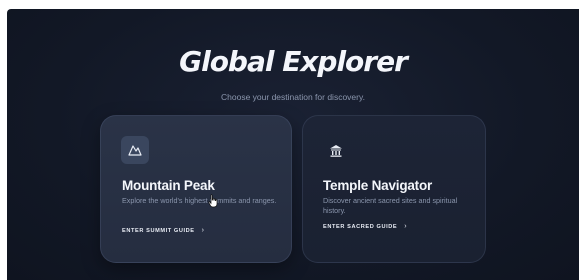 Image resolution: width=579 pixels, height=280 pixels. I want to click on hero-title: Global Explorer, so click(293, 61).